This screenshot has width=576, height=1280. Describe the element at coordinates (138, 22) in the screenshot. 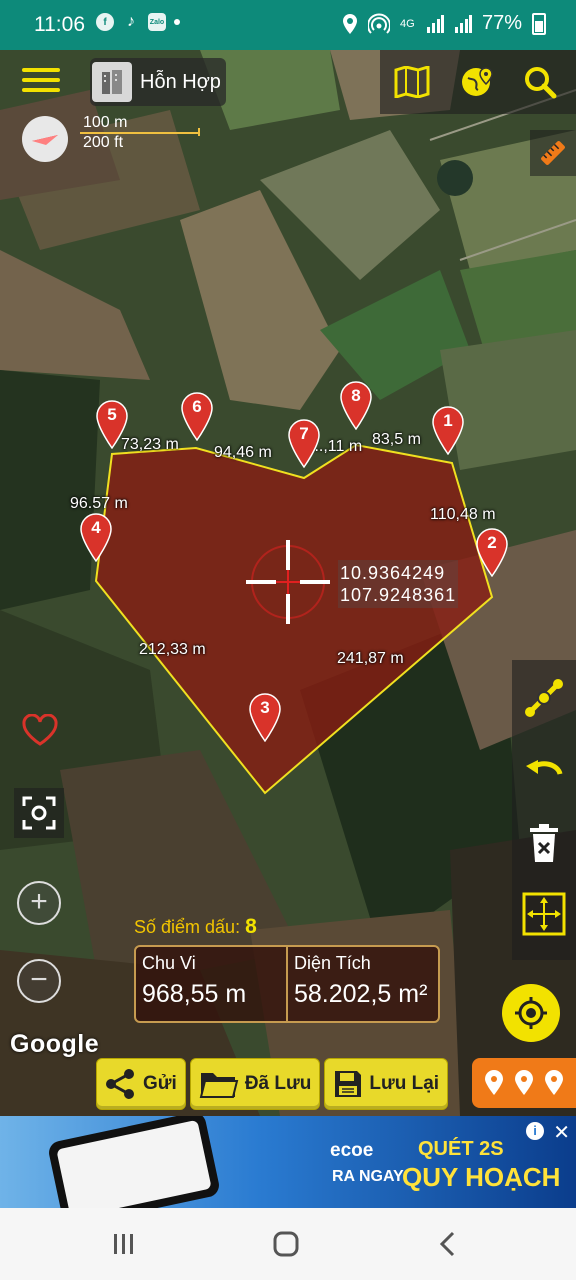

I see `notification-icons: f ♪ Zalo` at that location.